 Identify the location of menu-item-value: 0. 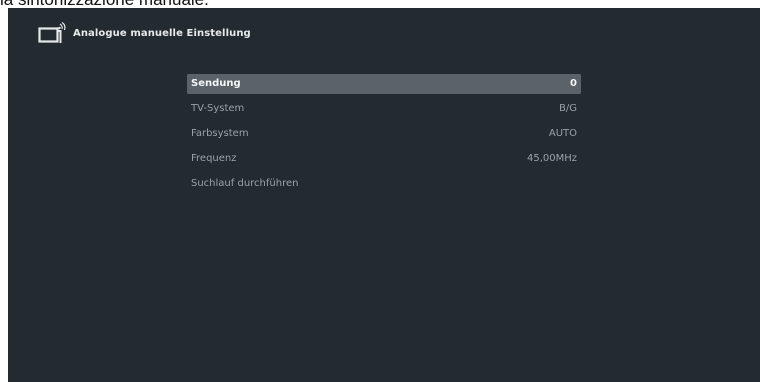
(573, 83).